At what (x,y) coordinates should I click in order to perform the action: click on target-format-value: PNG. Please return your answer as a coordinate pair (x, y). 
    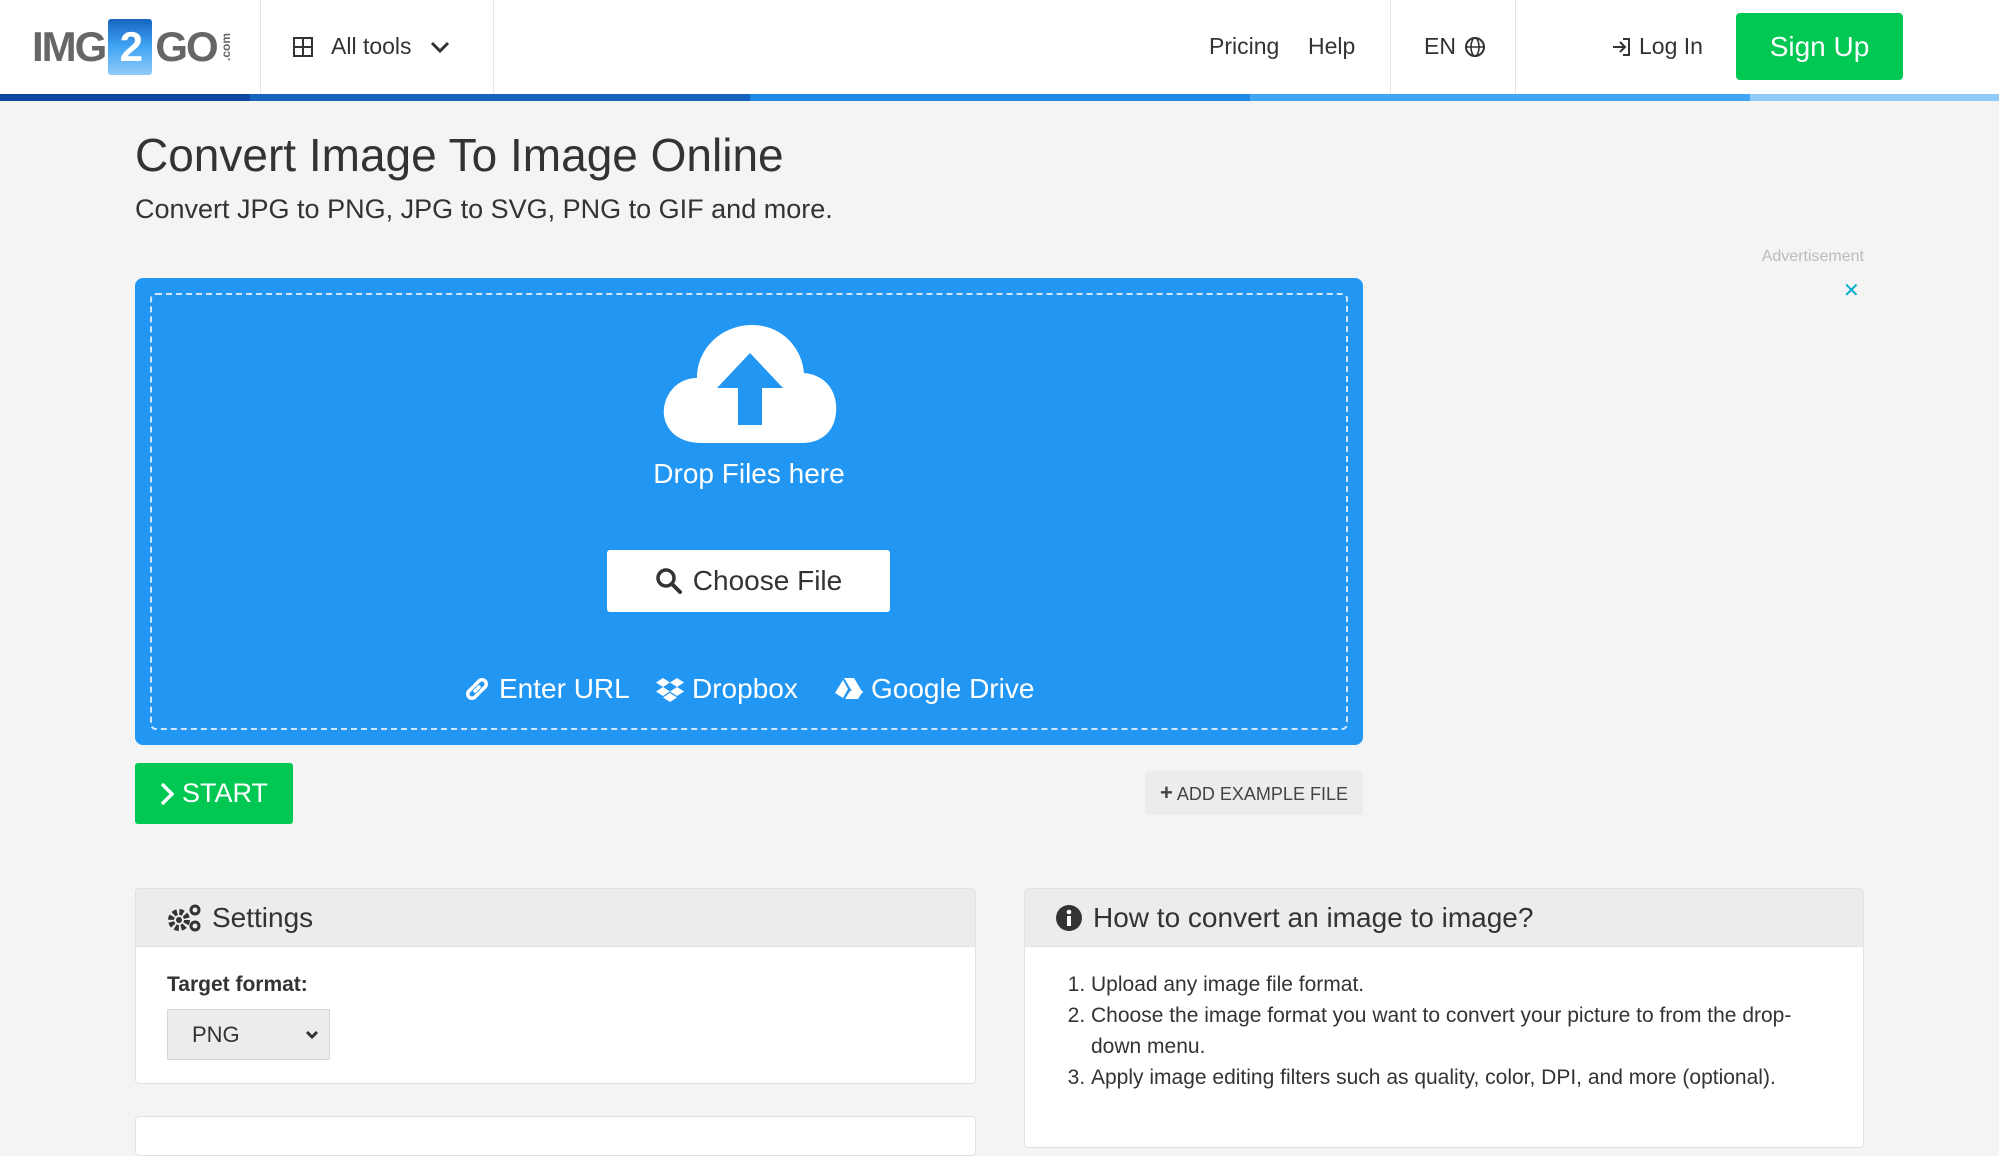
    Looking at the image, I should click on (216, 1034).